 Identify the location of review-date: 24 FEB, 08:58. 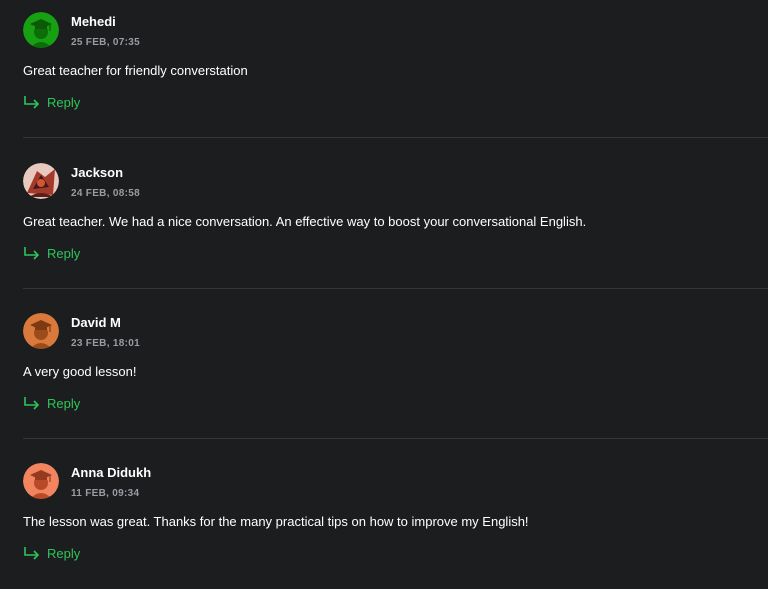
(105, 193).